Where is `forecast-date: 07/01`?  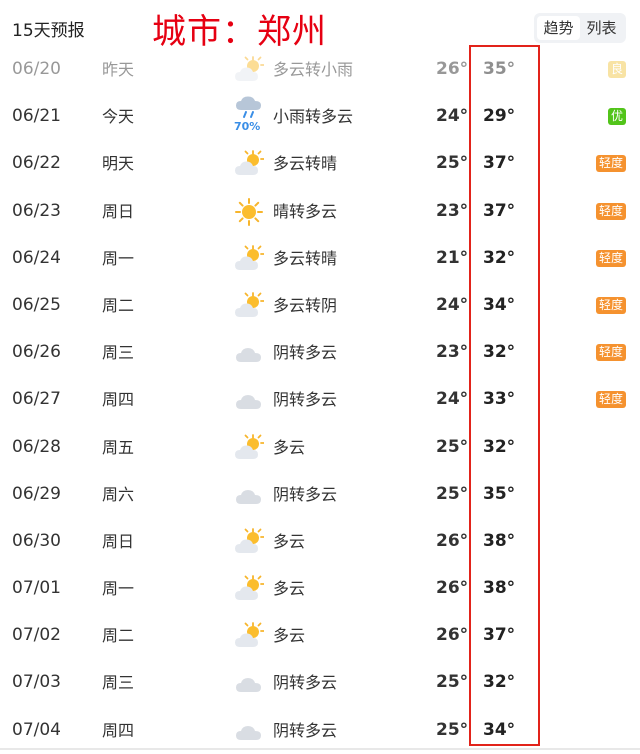 forecast-date: 07/01 is located at coordinates (36, 588).